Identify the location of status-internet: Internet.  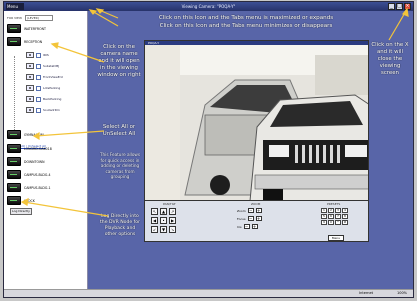
(366, 293).